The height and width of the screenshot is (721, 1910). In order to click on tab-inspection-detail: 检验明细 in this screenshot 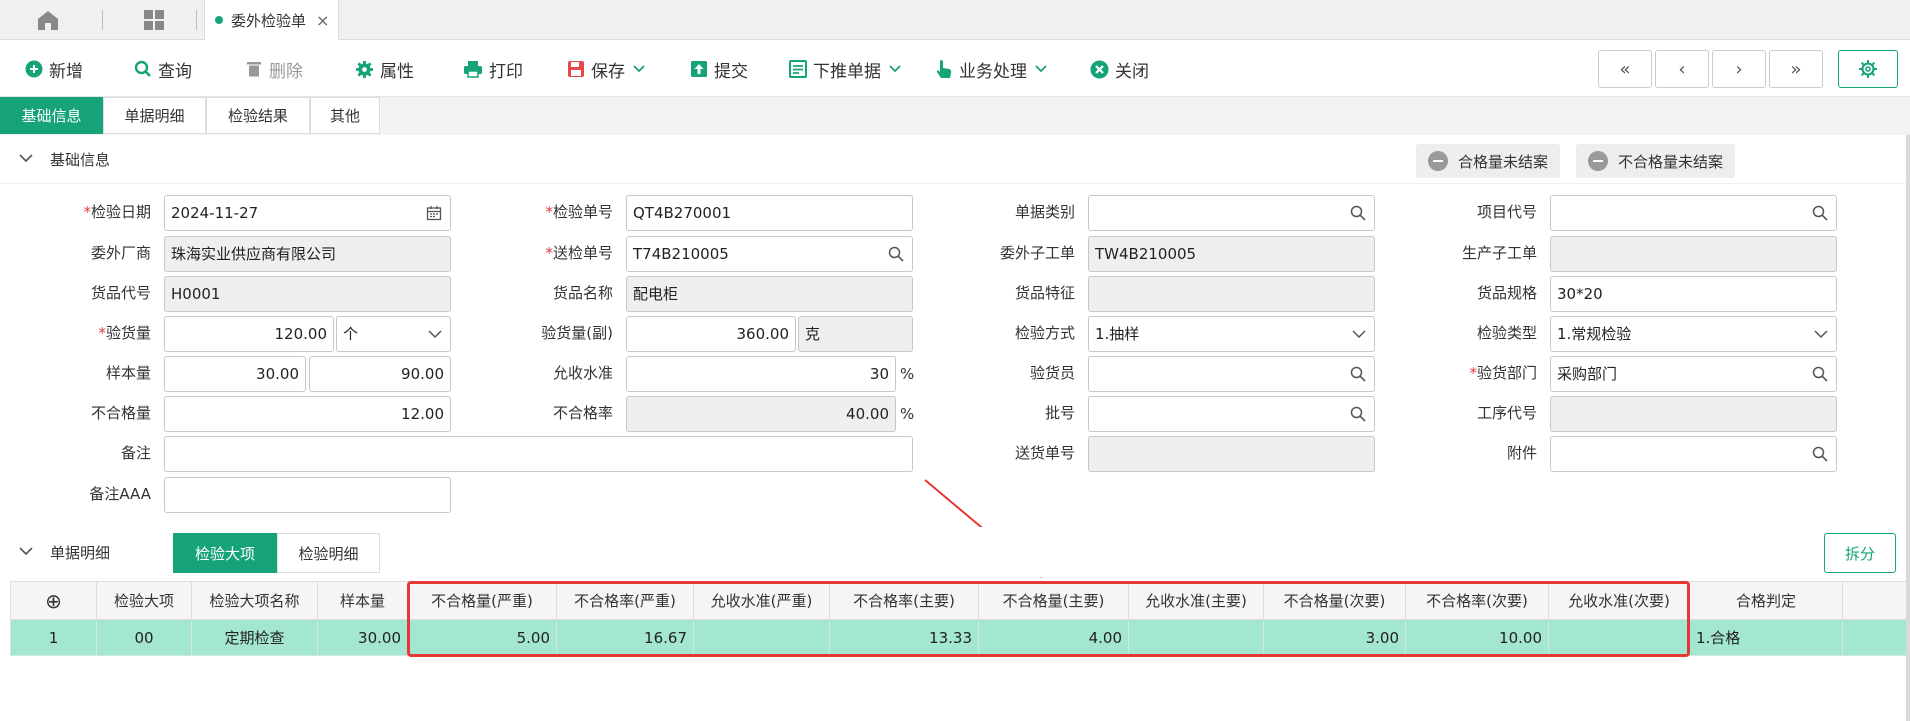, I will do `click(328, 553)`.